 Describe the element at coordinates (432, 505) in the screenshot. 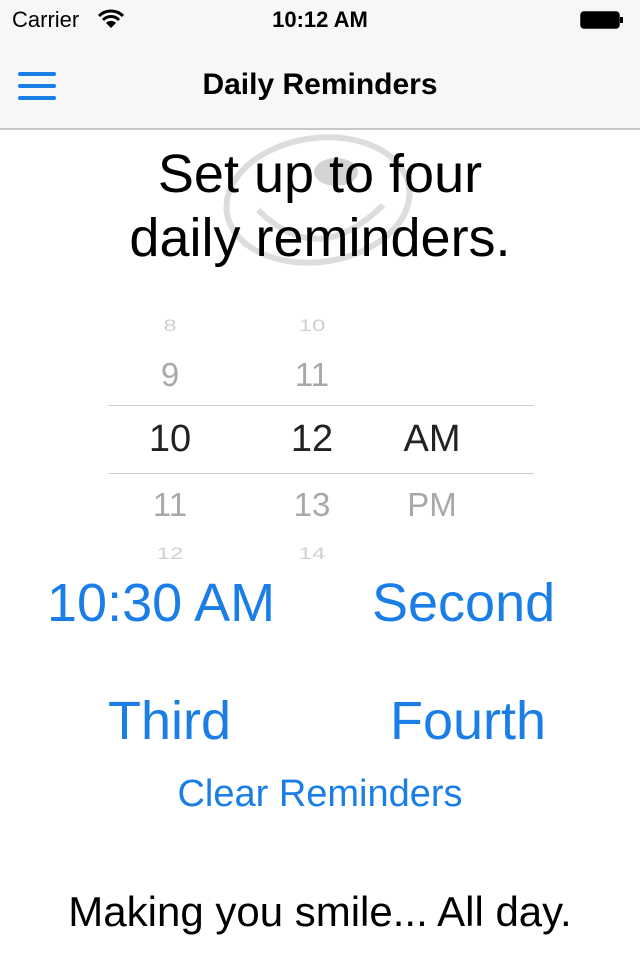

I see `picker-period-option: PM` at that location.